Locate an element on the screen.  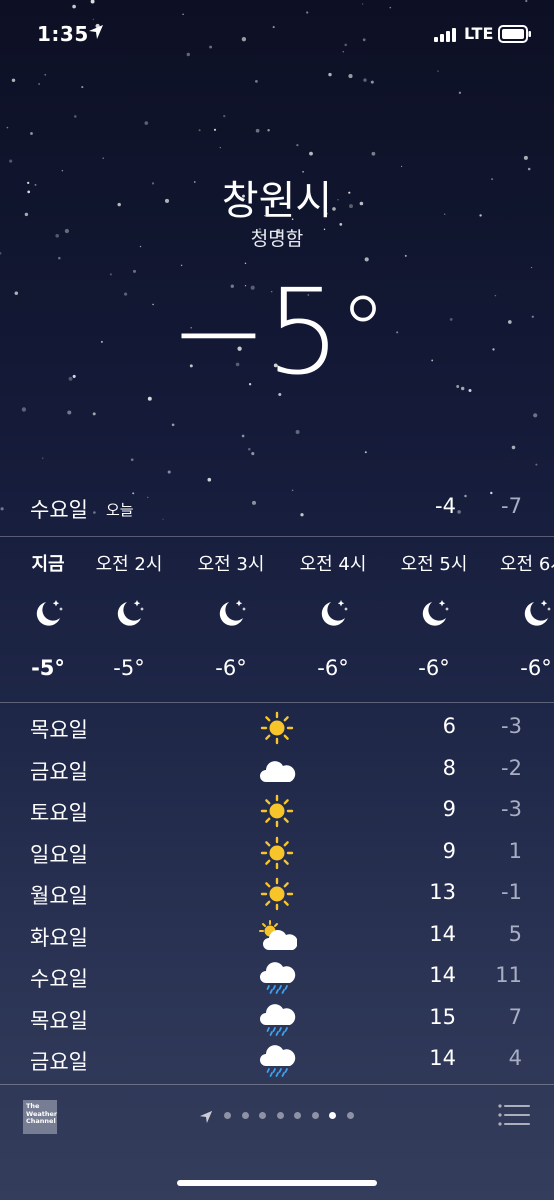
day-name: 일요일 is located at coordinates (59, 855).